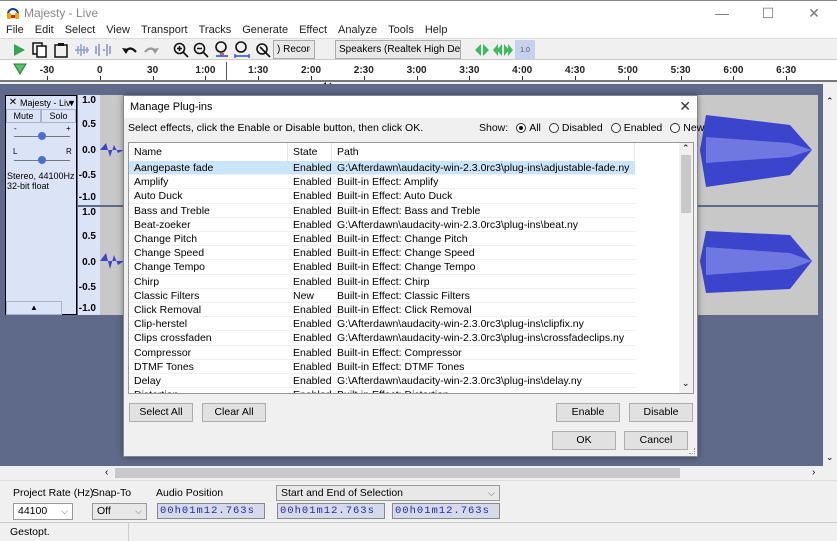 The image size is (837, 541). I want to click on dialog-close-button: ✕, so click(685, 106).